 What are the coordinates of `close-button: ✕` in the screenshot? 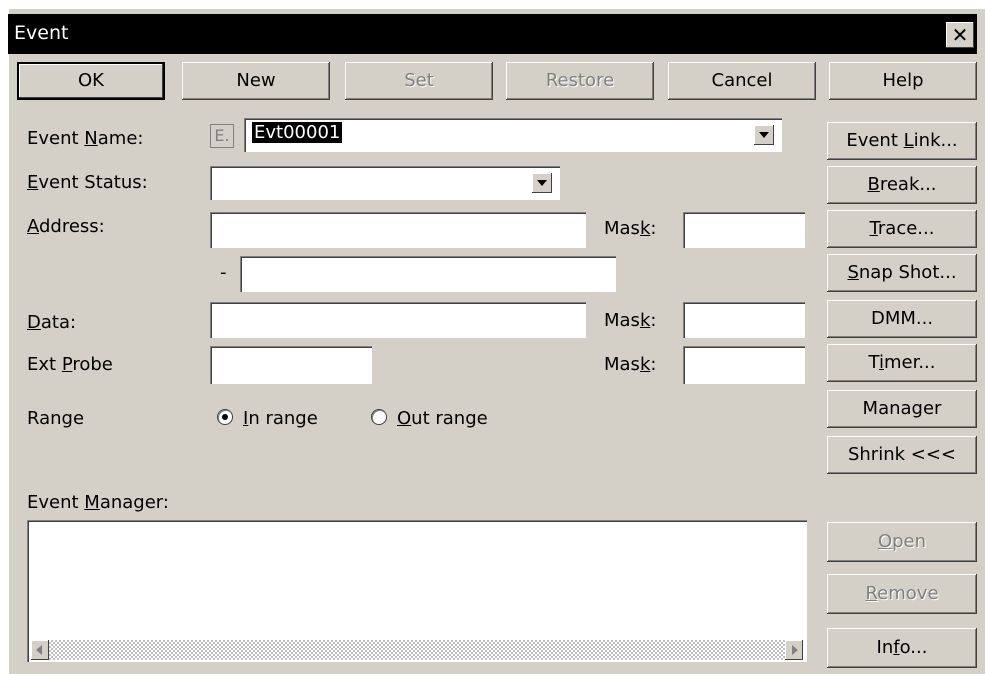 It's located at (960, 35).